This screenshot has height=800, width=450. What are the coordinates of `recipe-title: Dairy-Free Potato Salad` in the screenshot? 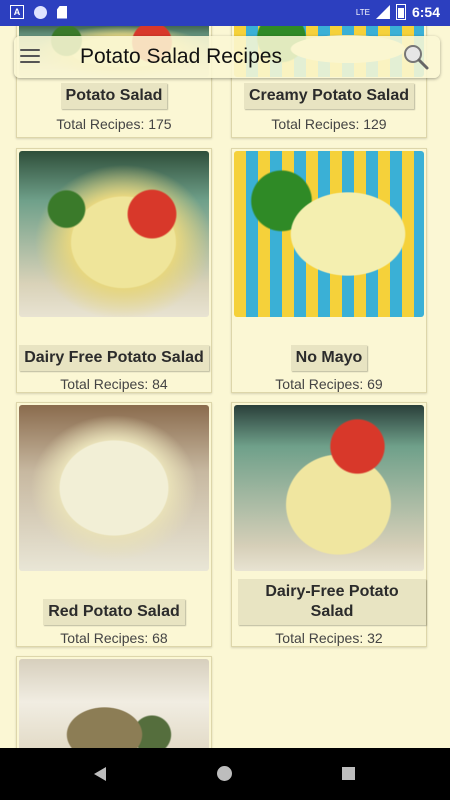 It's located at (332, 602).